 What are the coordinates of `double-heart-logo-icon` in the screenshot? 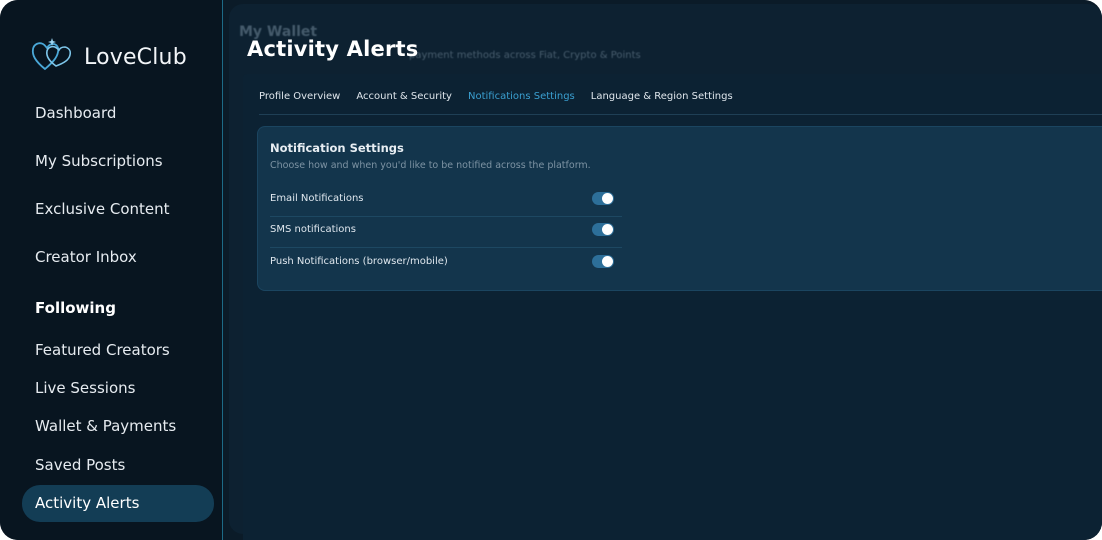 It's located at (52, 57).